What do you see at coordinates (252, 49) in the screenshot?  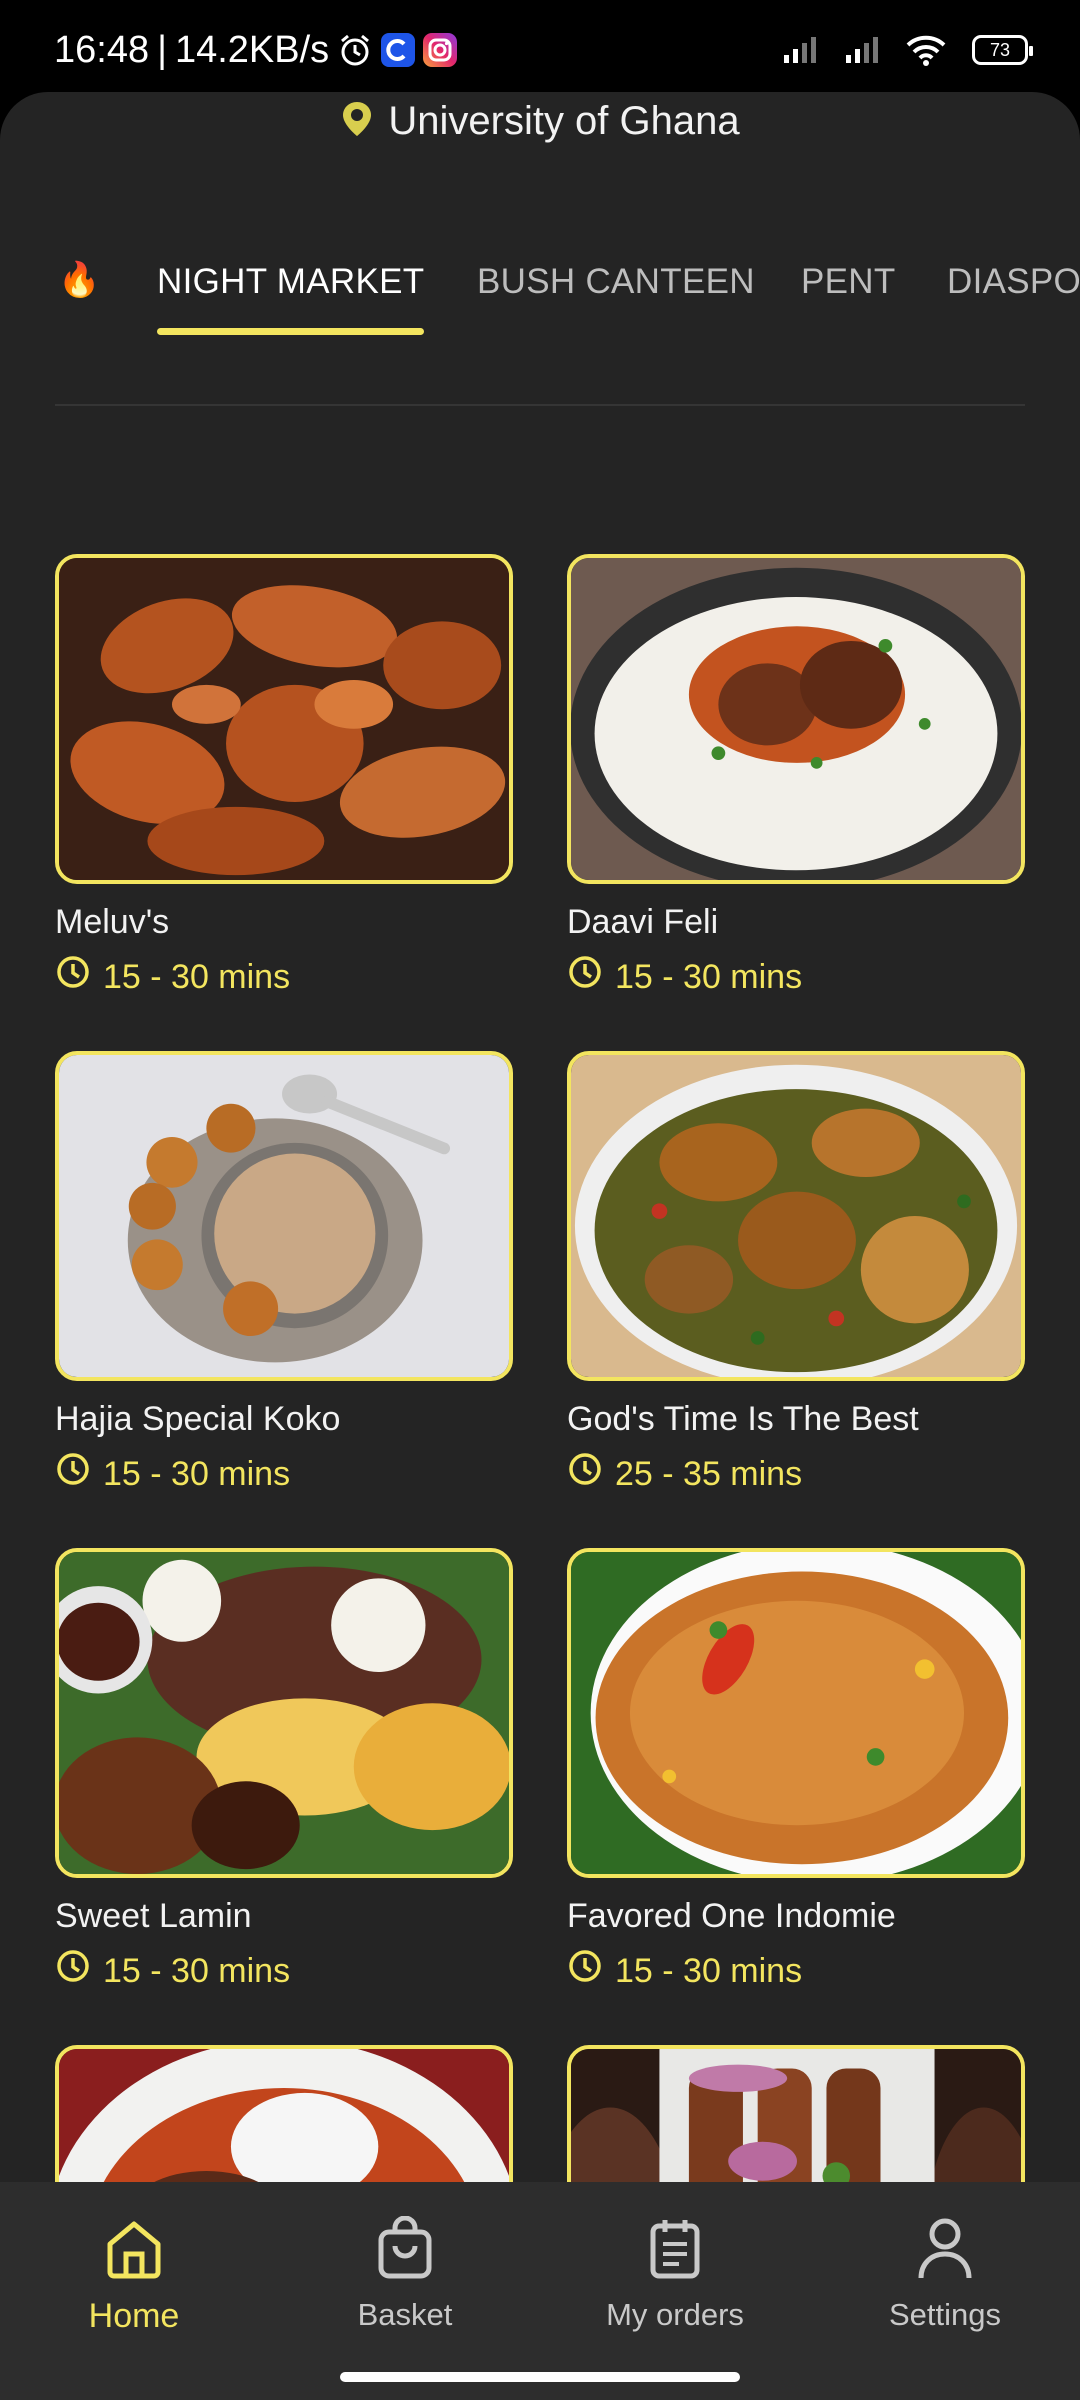 I see `network-speed: 14.2KB/s` at bounding box center [252, 49].